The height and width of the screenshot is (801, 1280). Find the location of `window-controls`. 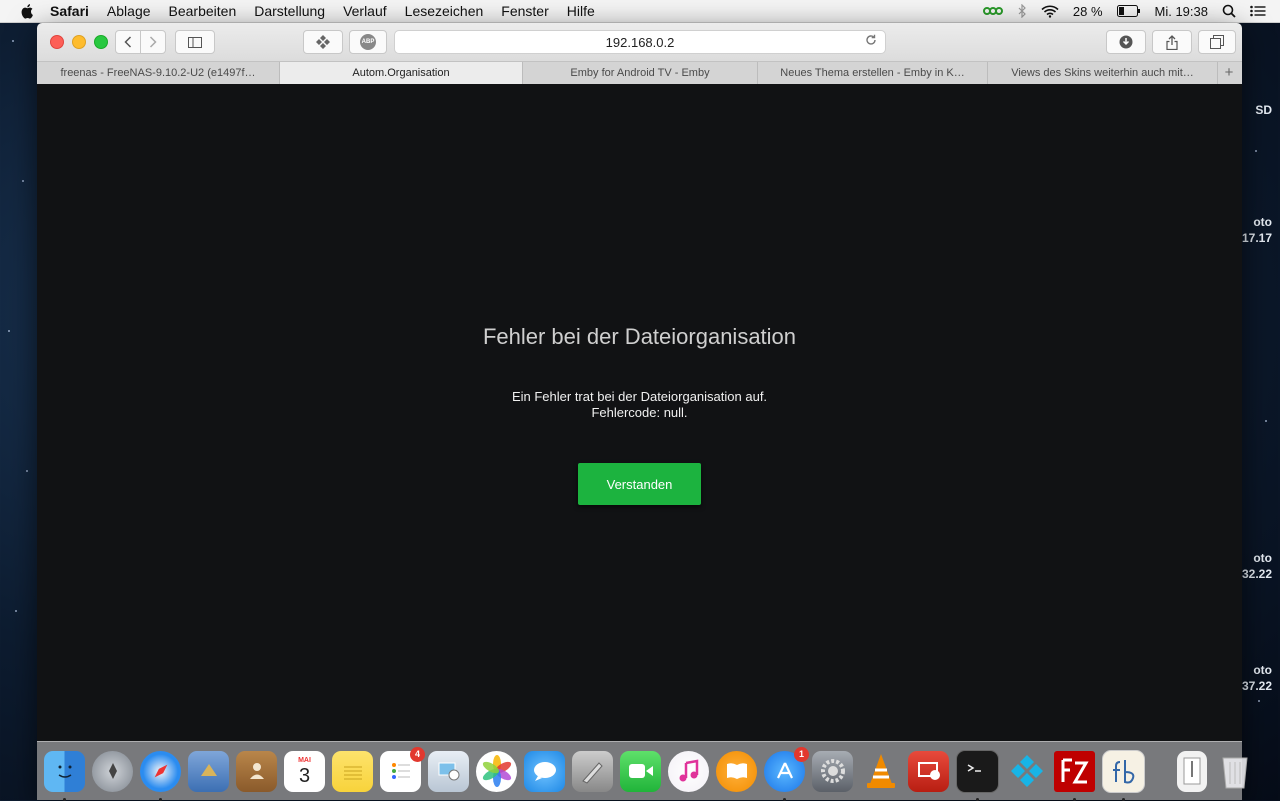

window-controls is located at coordinates (79, 42).